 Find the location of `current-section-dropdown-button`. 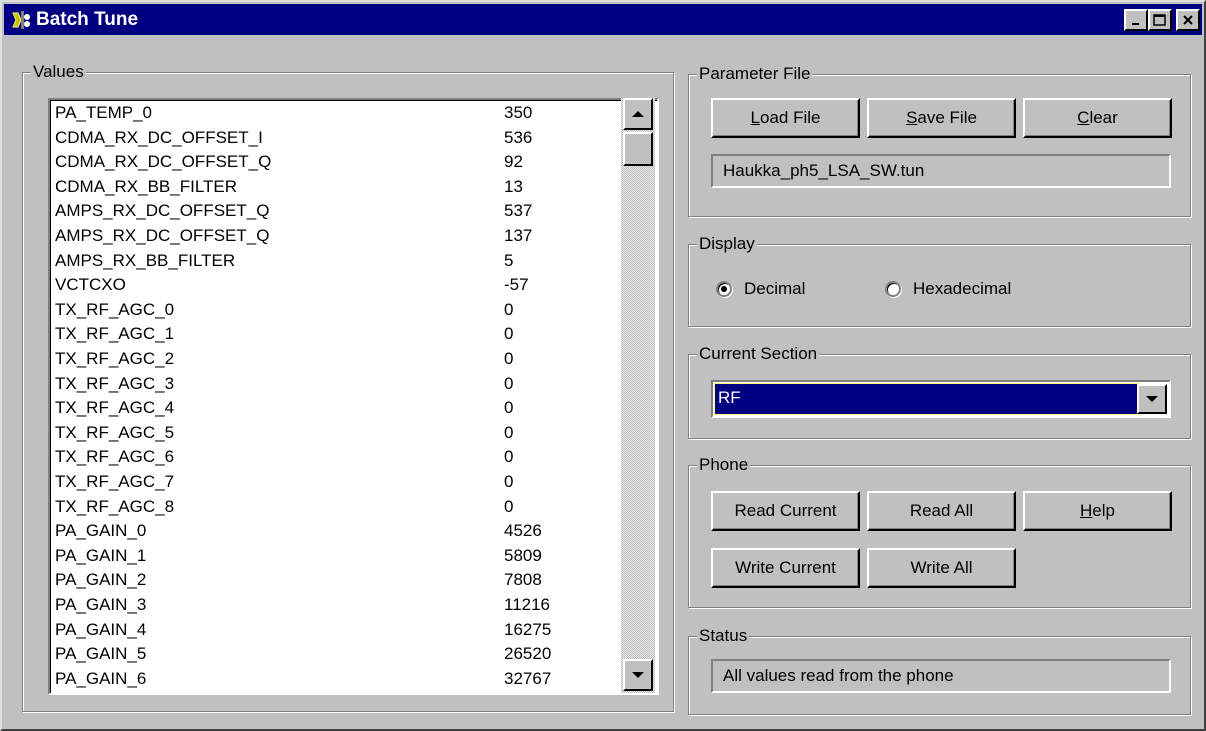

current-section-dropdown-button is located at coordinates (1152, 399).